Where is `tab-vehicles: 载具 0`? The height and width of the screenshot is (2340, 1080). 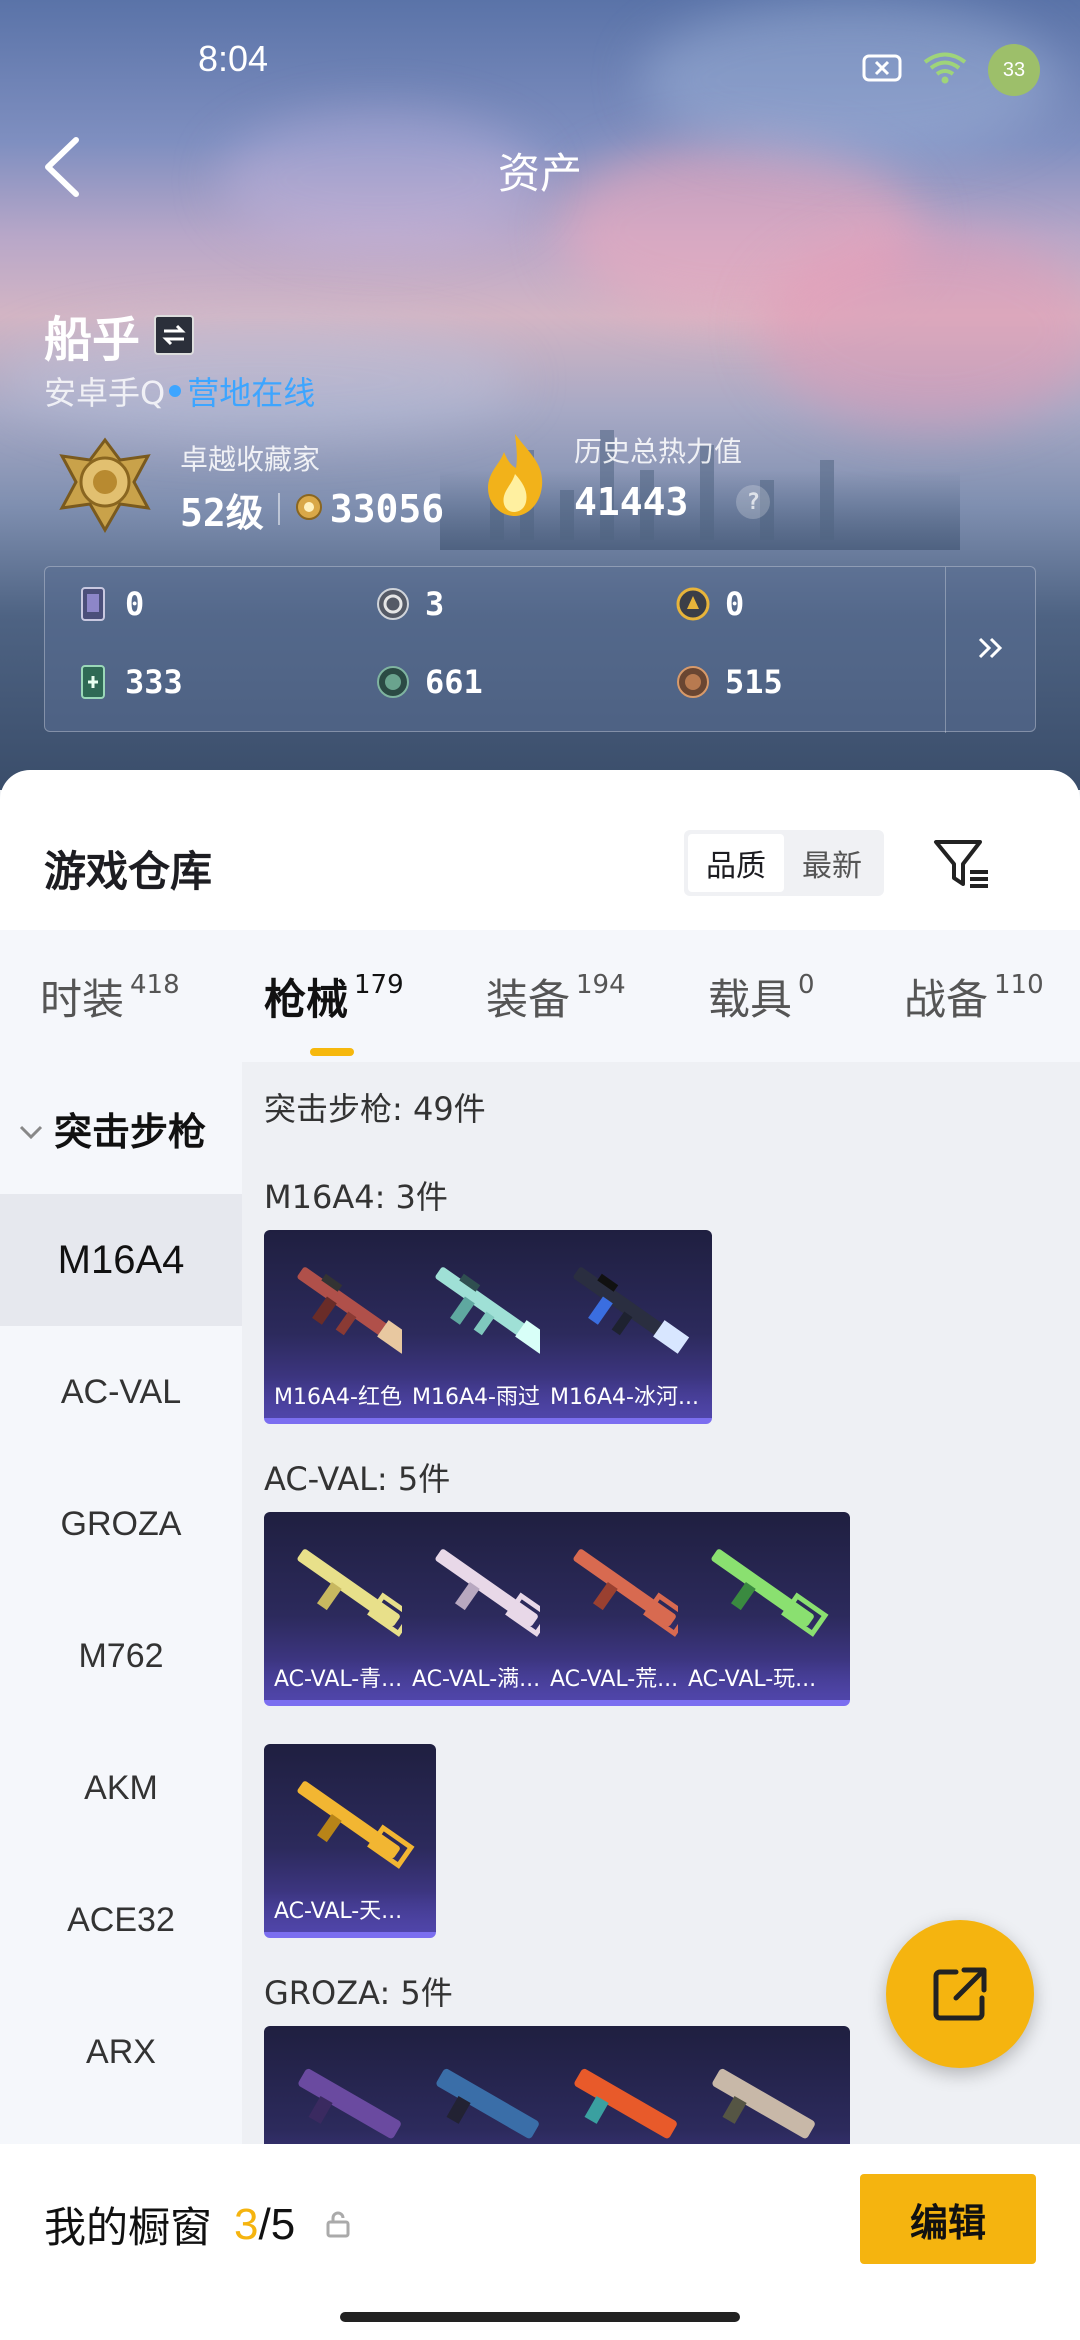
tab-vehicles: 载具 0 is located at coordinates (761, 996).